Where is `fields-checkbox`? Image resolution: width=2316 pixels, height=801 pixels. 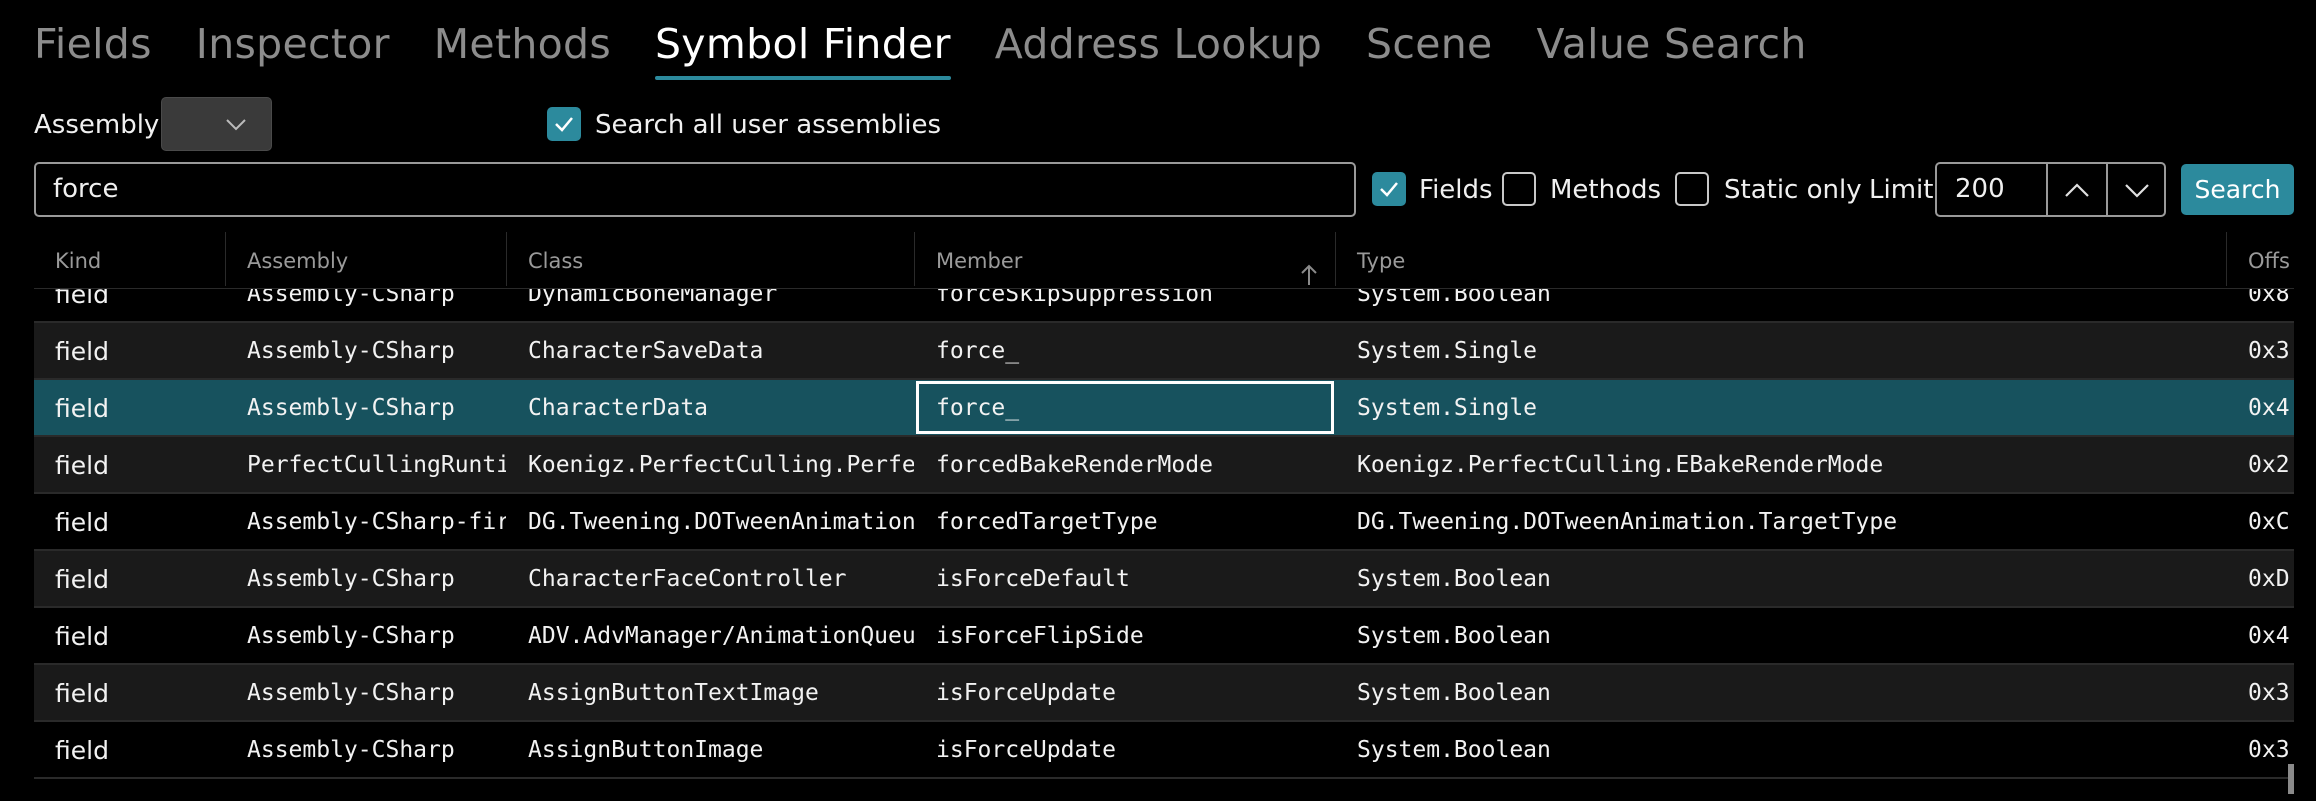 fields-checkbox is located at coordinates (1389, 189).